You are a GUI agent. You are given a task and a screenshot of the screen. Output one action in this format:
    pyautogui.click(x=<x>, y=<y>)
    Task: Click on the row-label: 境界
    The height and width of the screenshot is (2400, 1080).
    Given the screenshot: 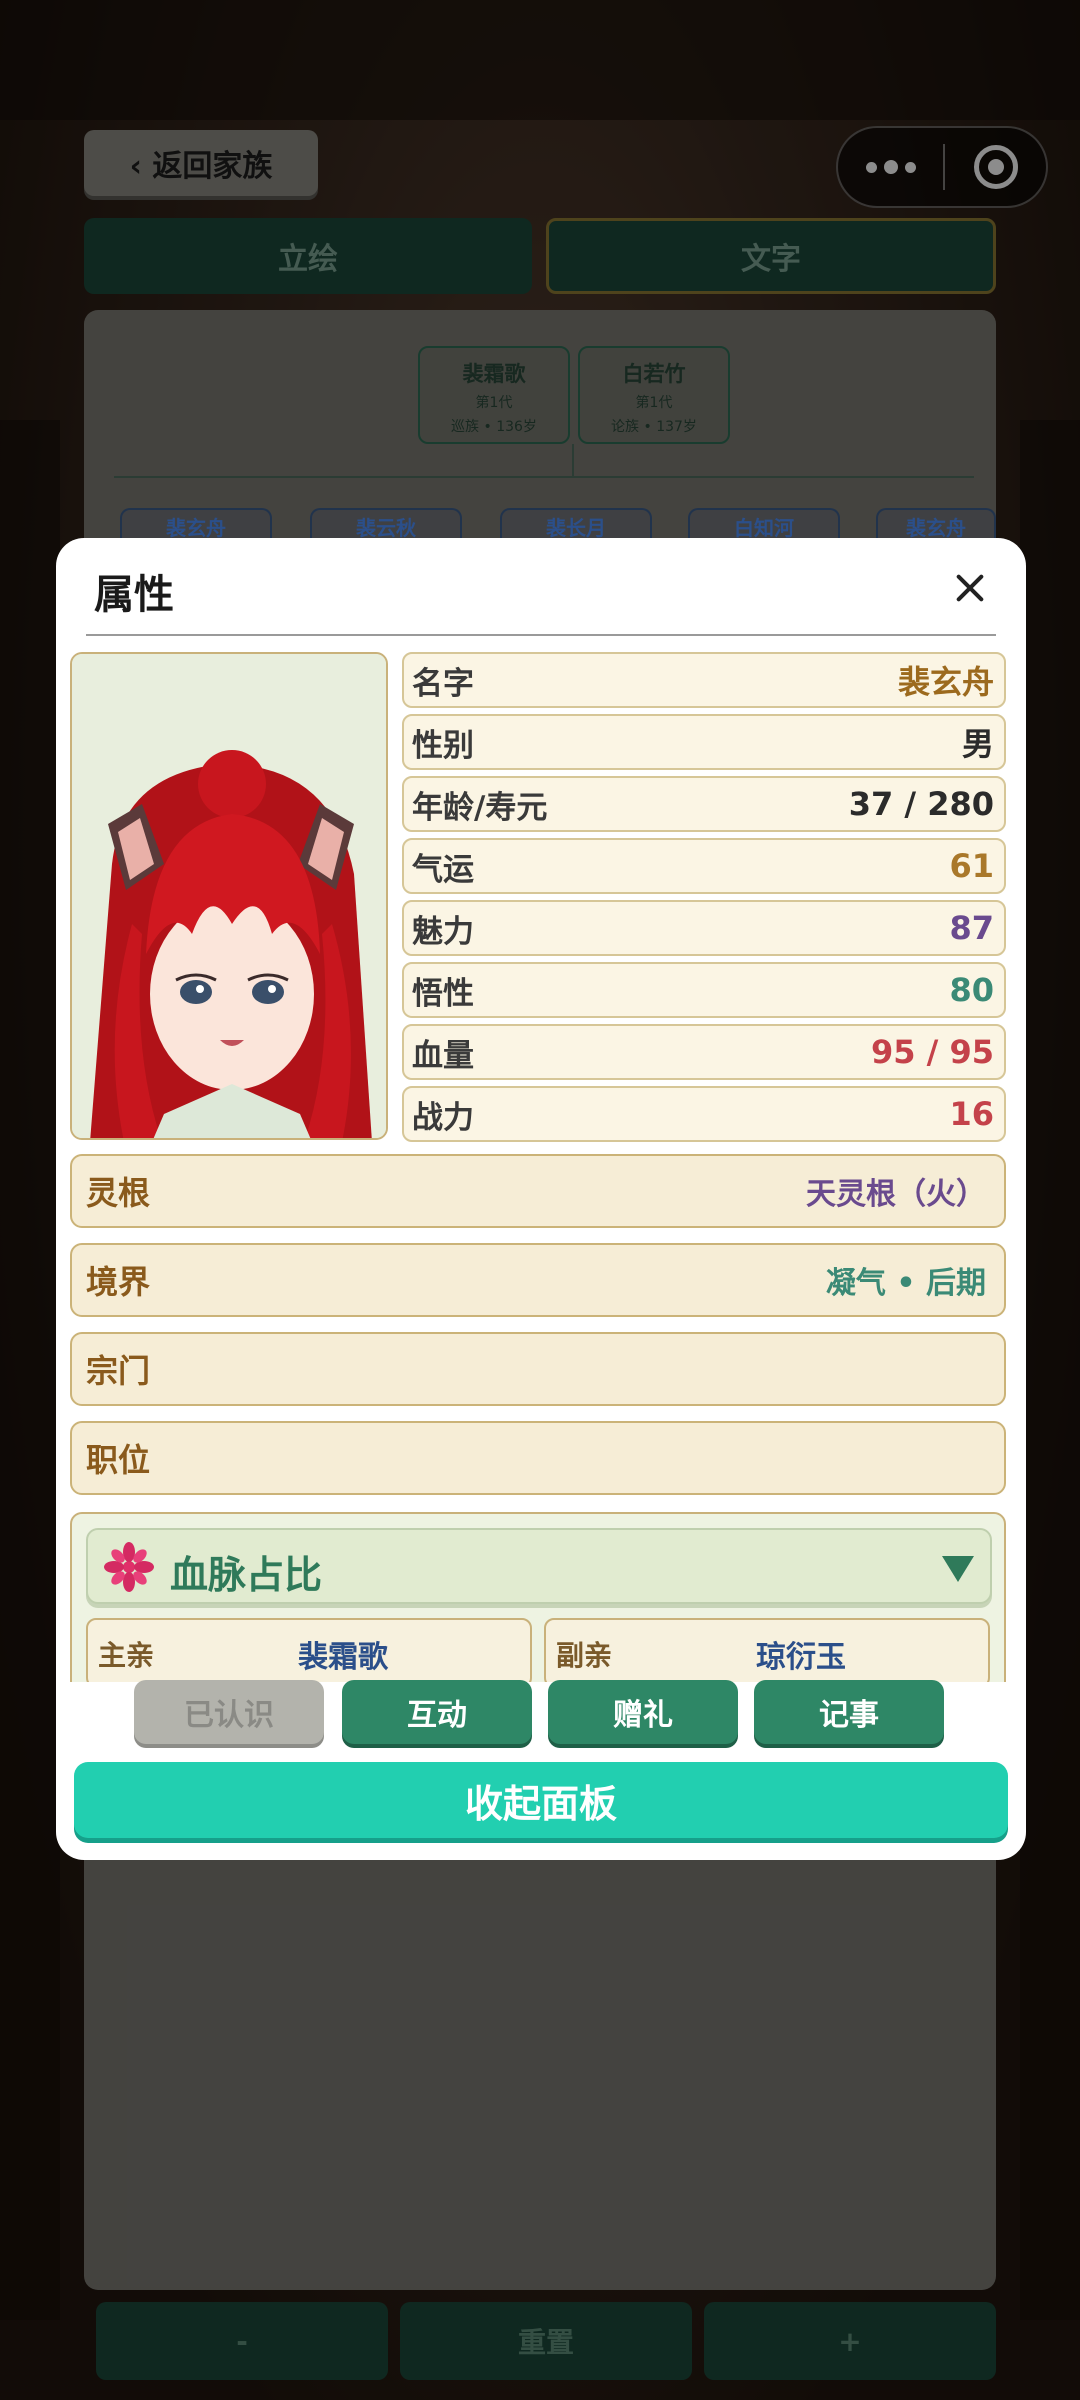 What is the action you would take?
    pyautogui.click(x=118, y=1282)
    